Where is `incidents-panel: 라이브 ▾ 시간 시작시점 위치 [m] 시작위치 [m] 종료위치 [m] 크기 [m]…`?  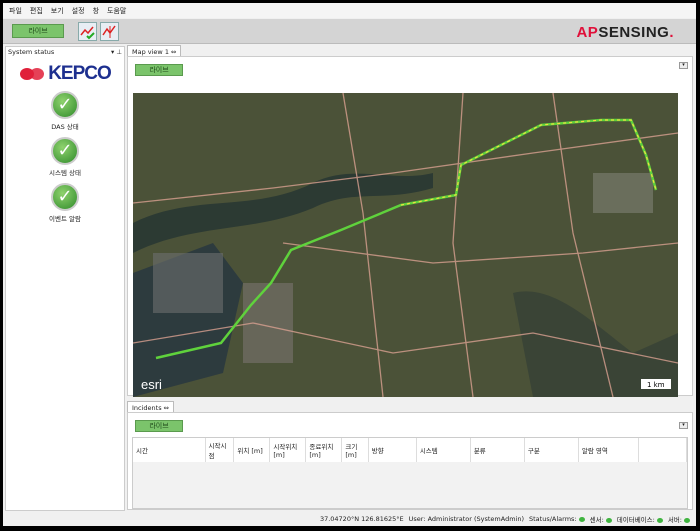
incidents-panel: 라이브 ▾ 시간 시작시점 위치 [m] 시작위치 [m] 종료위치 [m] 크기 [m]… is located at coordinates (410, 461).